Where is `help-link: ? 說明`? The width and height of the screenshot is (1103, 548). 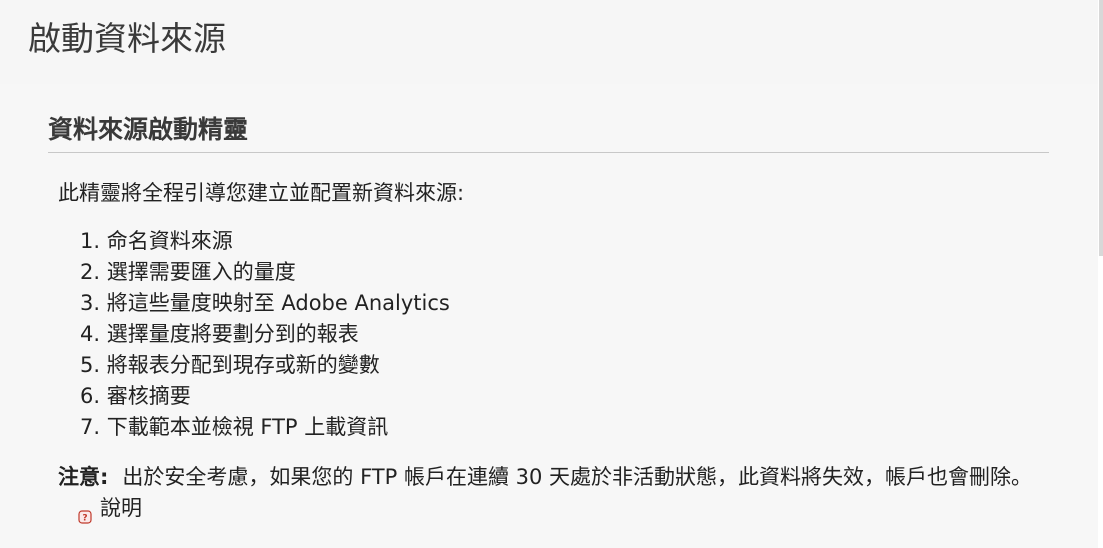
help-link: ? 說明 is located at coordinates (110, 508).